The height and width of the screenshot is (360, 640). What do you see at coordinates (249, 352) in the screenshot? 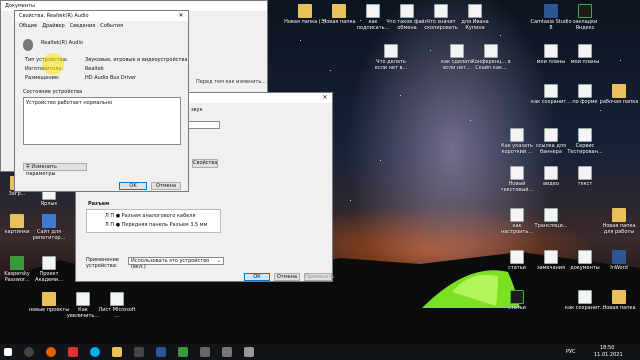
I see `device-manager-icon` at bounding box center [249, 352].